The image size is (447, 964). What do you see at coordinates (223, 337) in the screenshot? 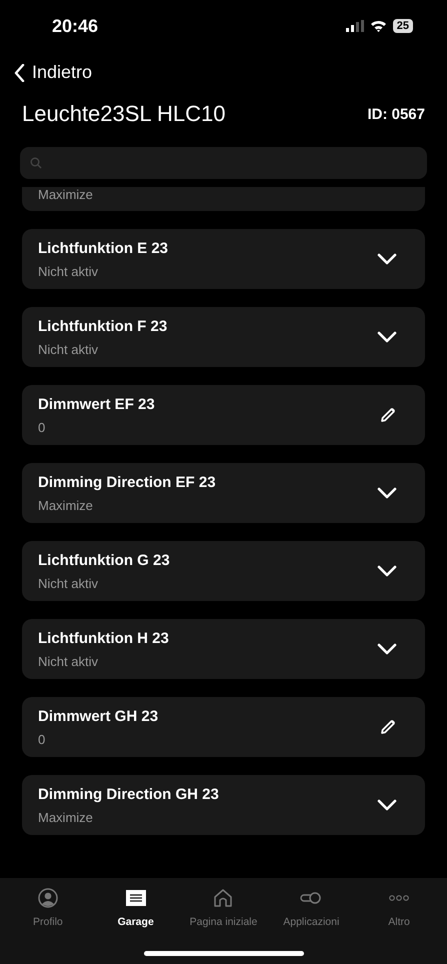
I see `setting-card: Lichtfunktion F 23 Nicht aktiv` at bounding box center [223, 337].